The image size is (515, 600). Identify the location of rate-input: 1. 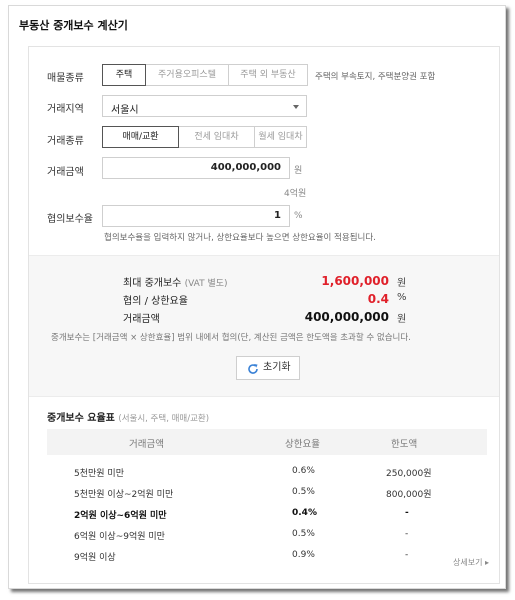
(196, 216).